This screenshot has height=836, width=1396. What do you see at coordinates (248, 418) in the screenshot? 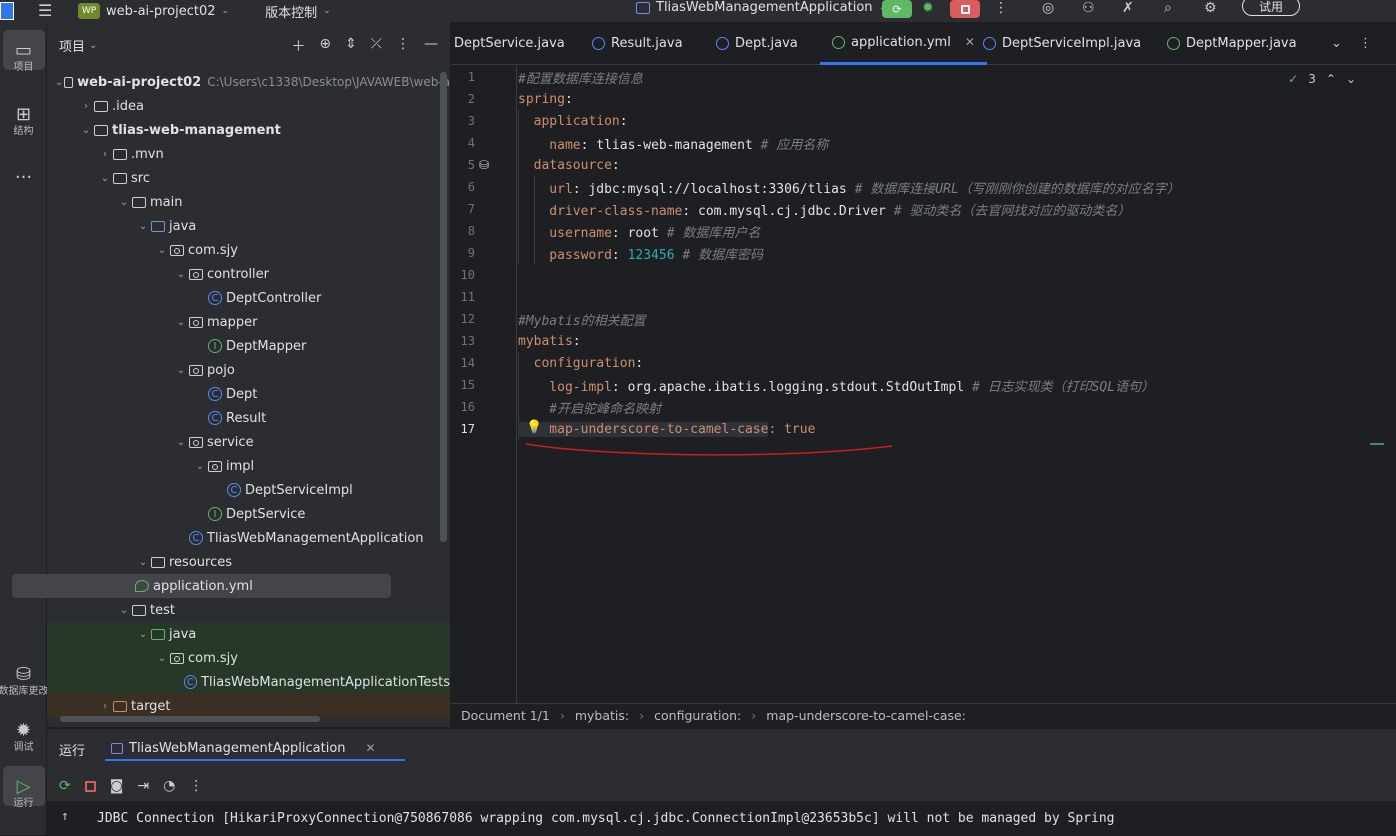
I see `tree-item: C Result` at bounding box center [248, 418].